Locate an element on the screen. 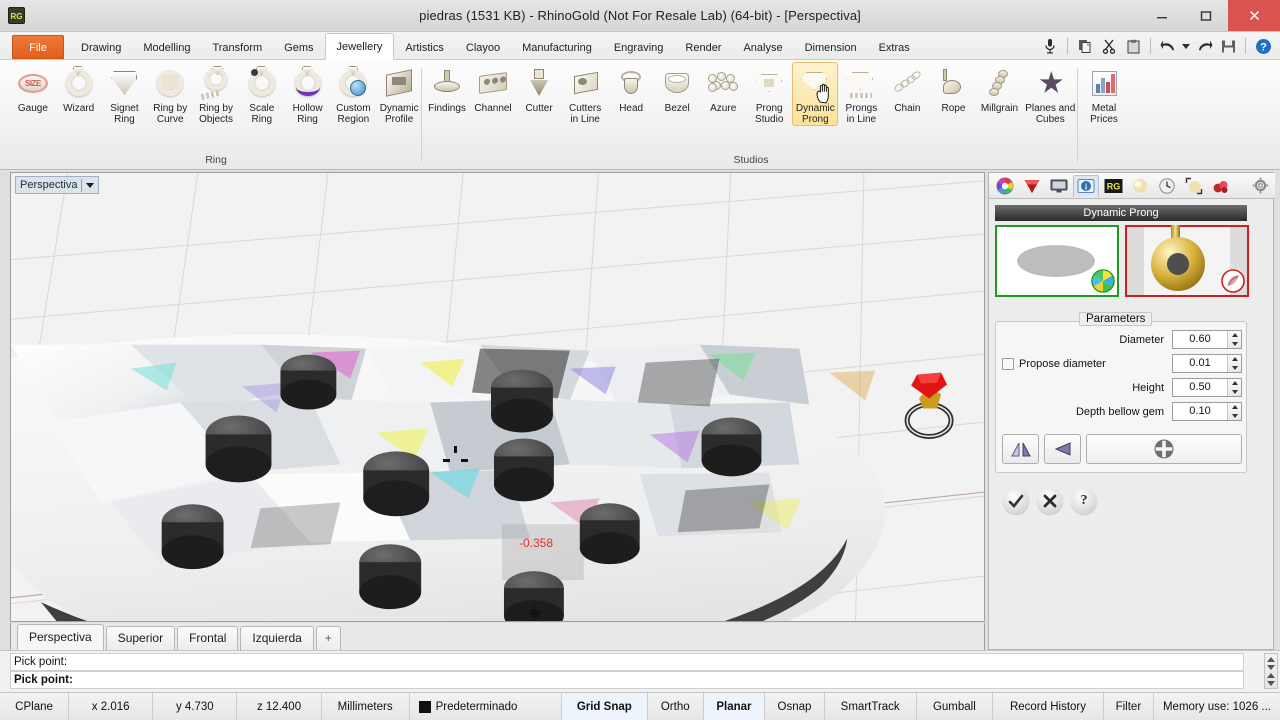  panel-tab-history is located at coordinates (1167, 186).